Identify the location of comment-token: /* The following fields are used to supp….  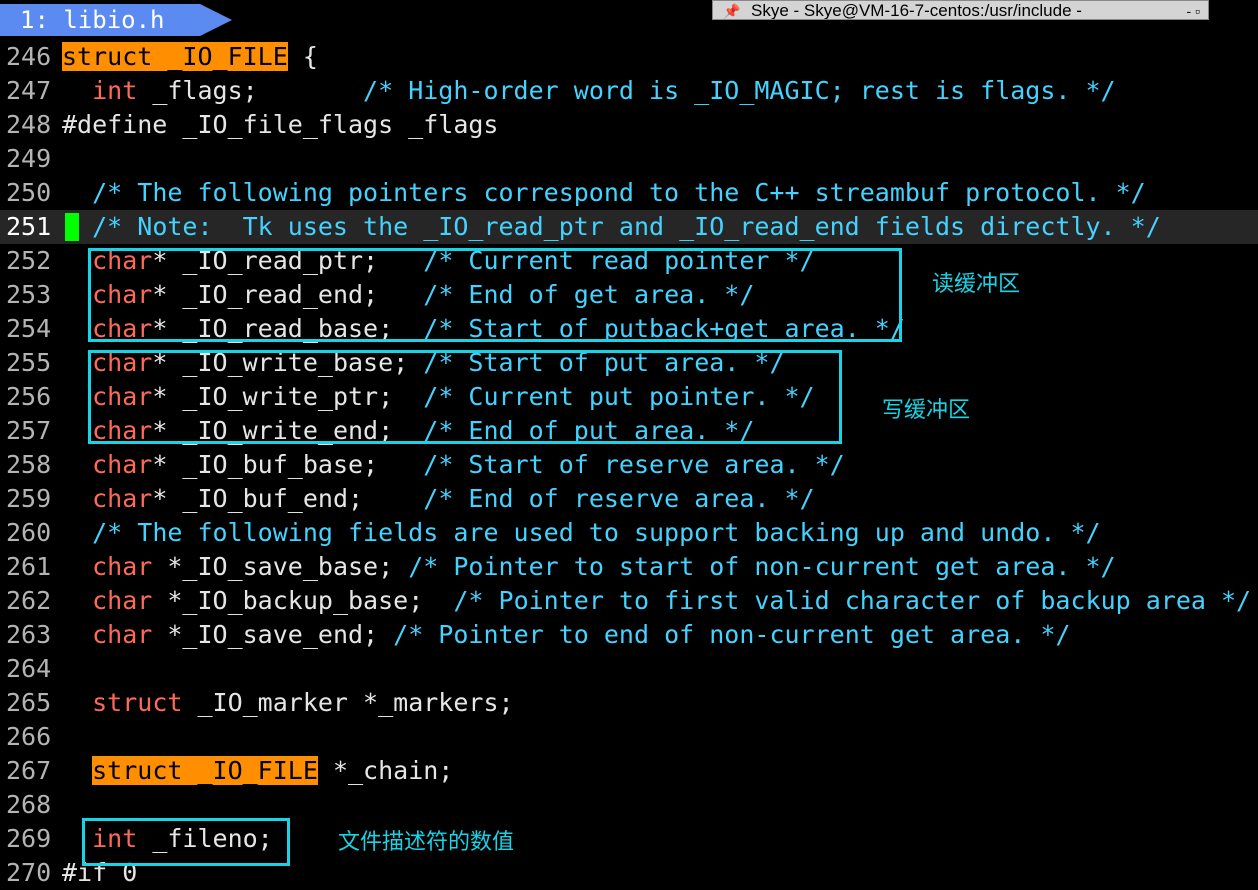
(596, 532).